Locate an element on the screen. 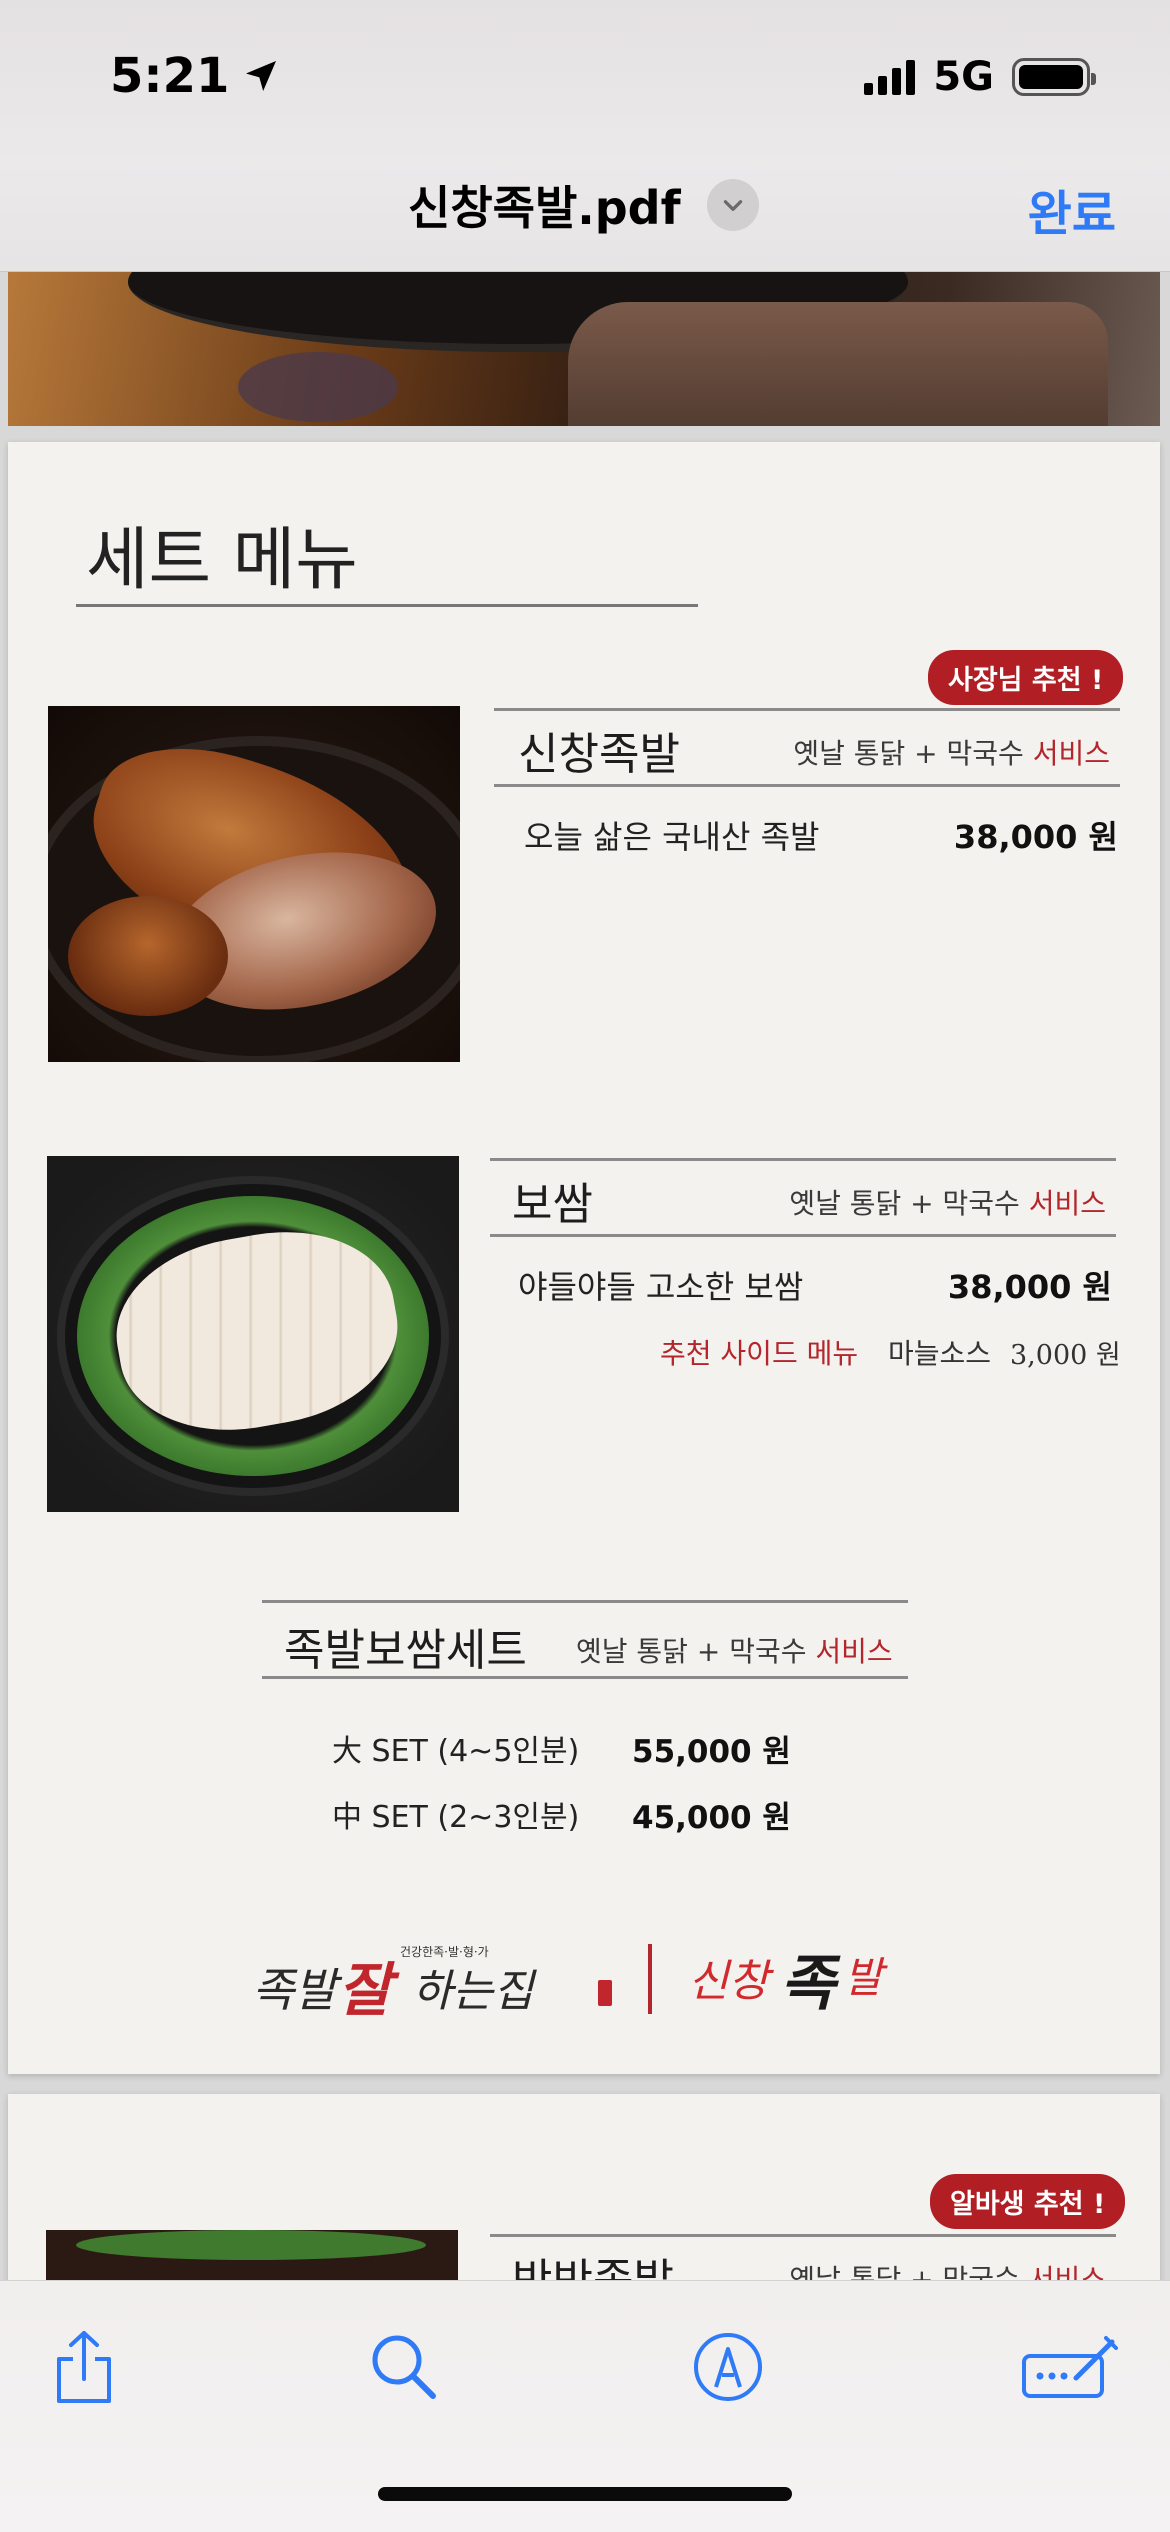  form-fill-icon is located at coordinates (1070, 2367).